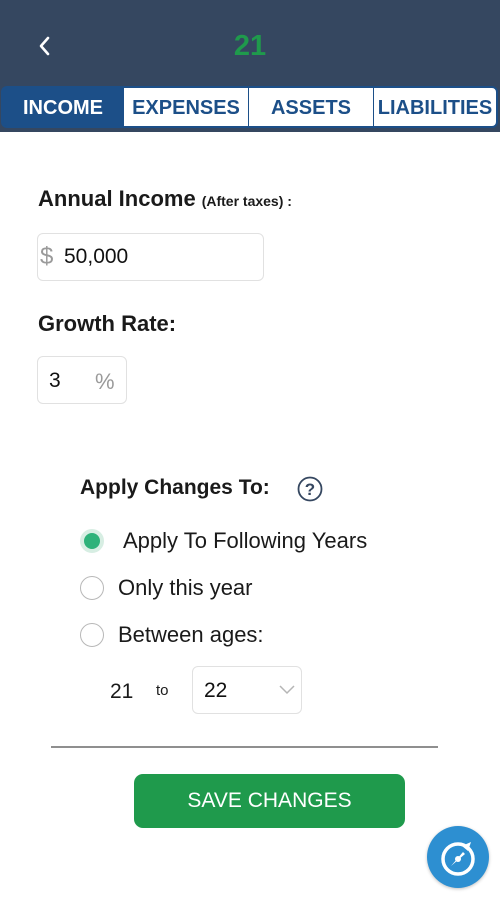 The width and height of the screenshot is (500, 900). I want to click on tab-expenses: EXPENSES, so click(186, 107).